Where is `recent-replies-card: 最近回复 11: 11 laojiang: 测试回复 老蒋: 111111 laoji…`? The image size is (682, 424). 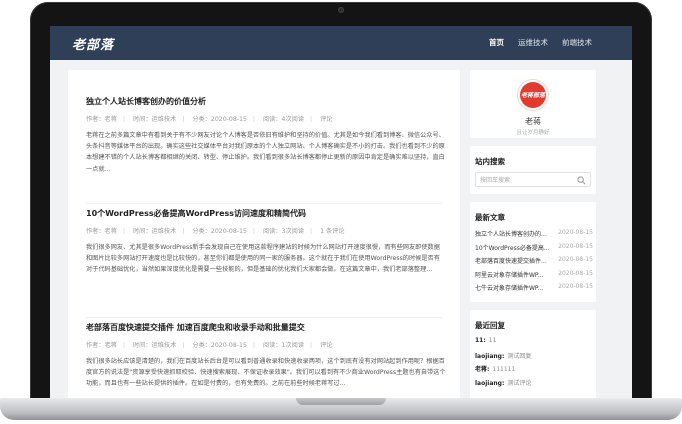 recent-replies-card: 最近回复 11: 11 laojiang: 测试回复 老蒋: 111111 laoji… is located at coordinates (533, 354).